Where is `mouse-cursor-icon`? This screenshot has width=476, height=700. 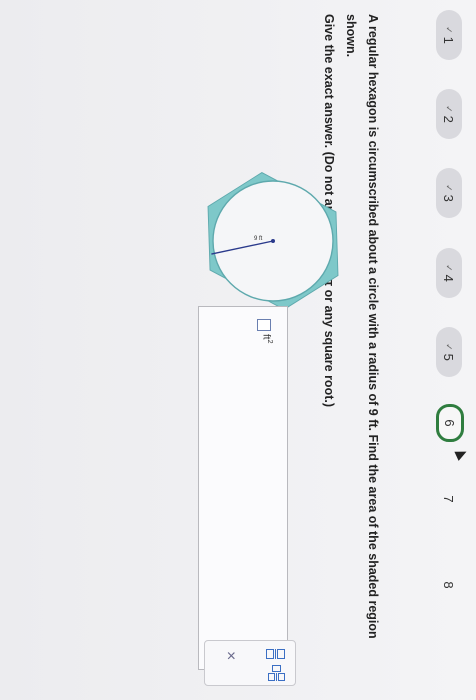
mouse-cursor-icon is located at coordinates (461, 454).